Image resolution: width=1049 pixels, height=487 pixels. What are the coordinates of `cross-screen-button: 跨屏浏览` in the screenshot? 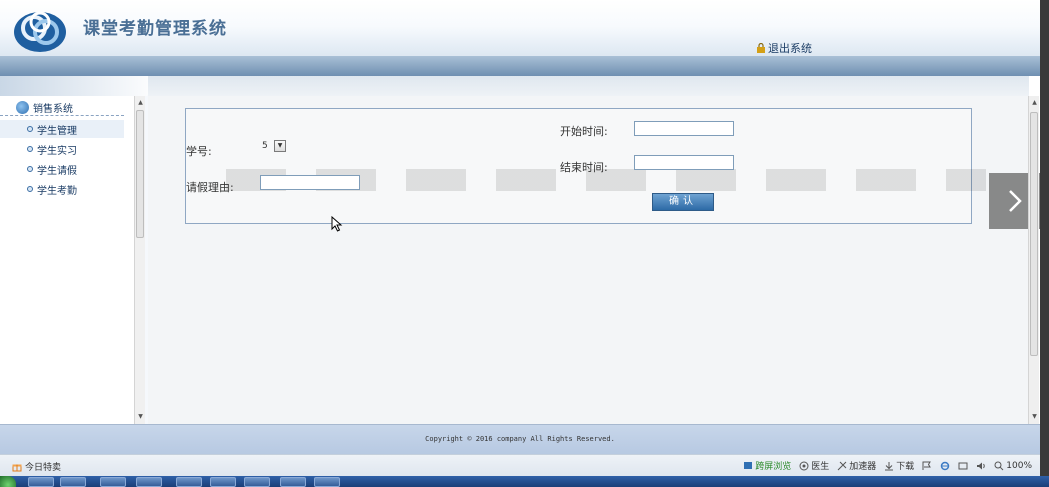 It's located at (767, 465).